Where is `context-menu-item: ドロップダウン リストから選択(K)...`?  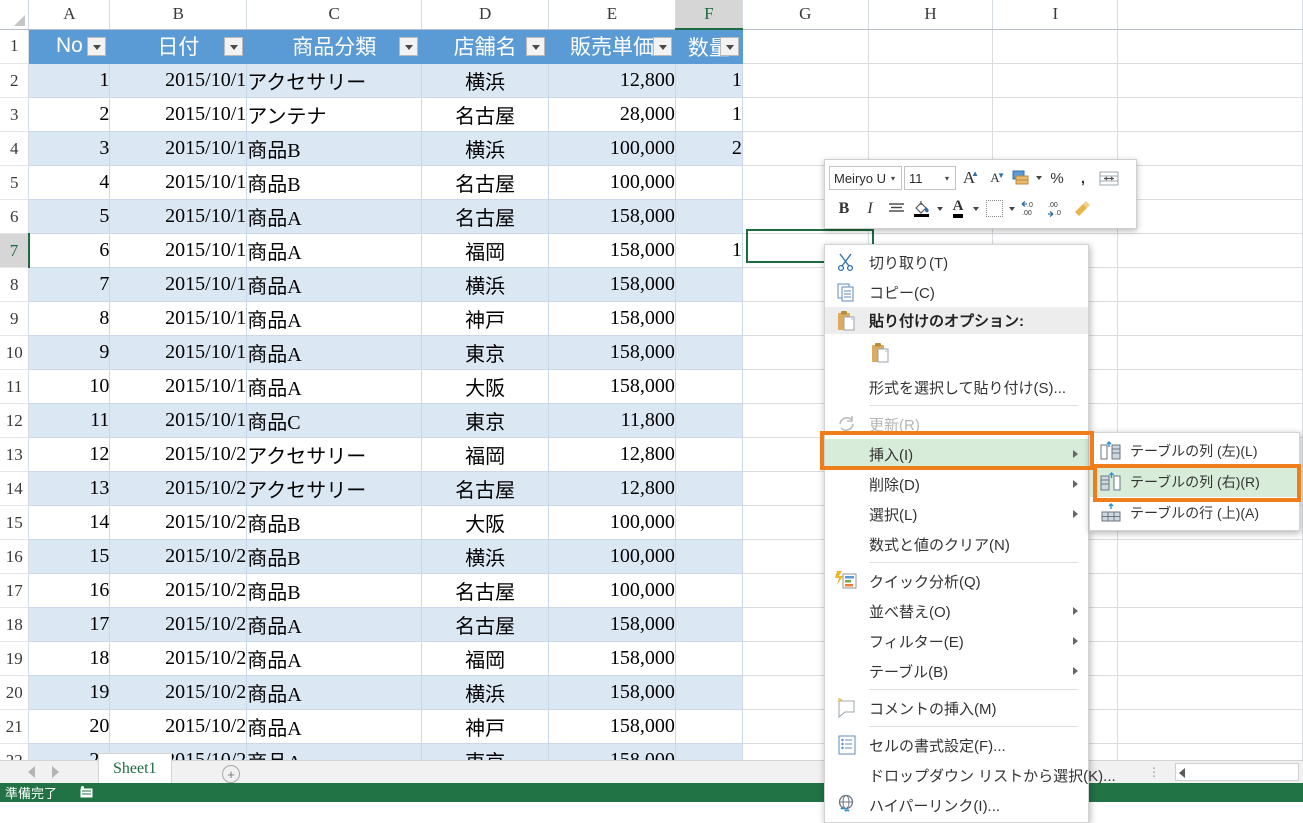 context-menu-item: ドロップダウン リストから選択(K)... is located at coordinates (970, 775).